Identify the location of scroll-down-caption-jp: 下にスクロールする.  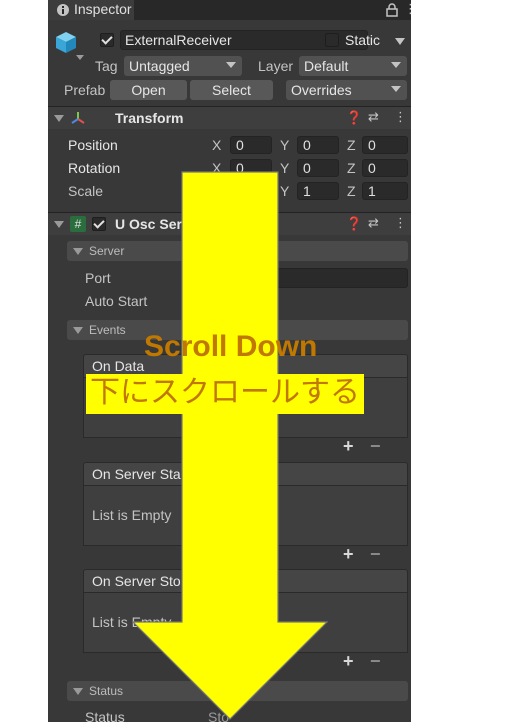
(225, 394).